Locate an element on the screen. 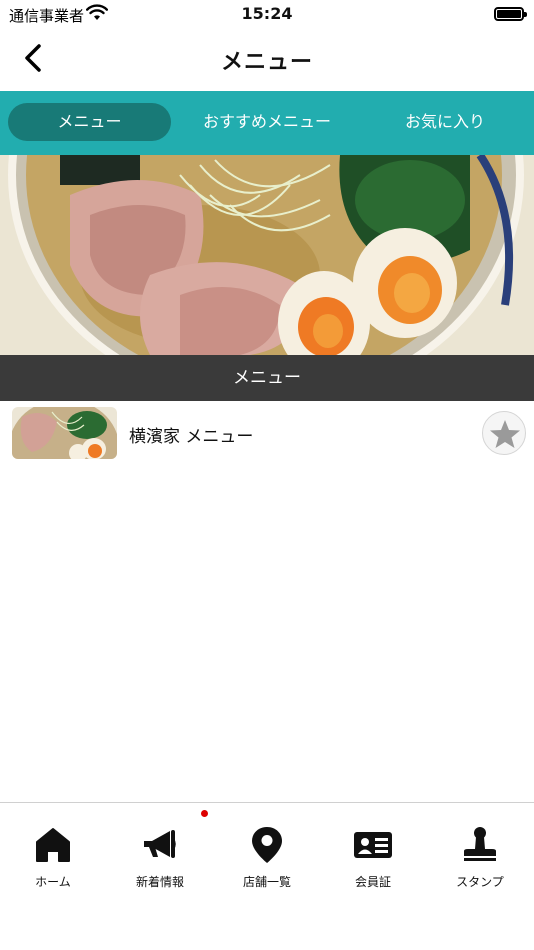 The image size is (534, 950). menu-item-name: 横濱家 メニュー is located at coordinates (191, 437).